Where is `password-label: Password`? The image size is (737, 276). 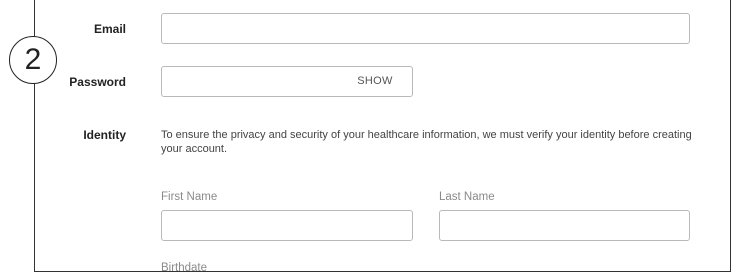
password-label: Password is located at coordinates (97, 82).